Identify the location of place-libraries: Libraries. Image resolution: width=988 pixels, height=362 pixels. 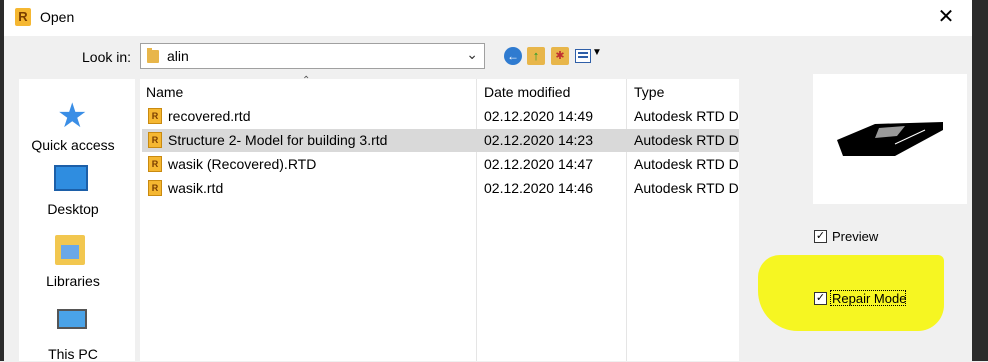
(73, 265).